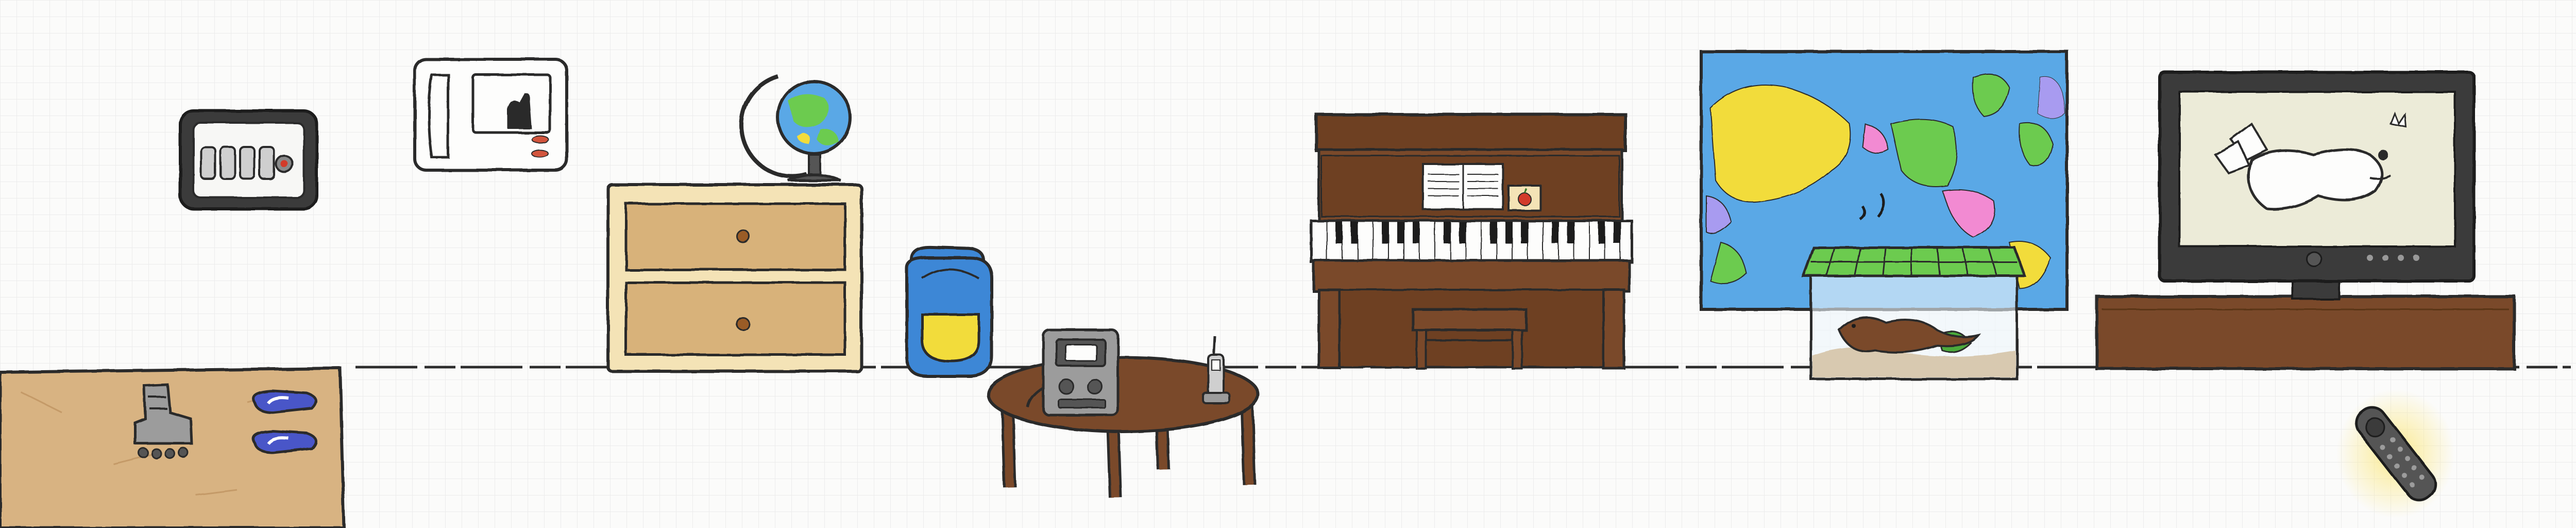 The image size is (2576, 528). I want to click on dresser-bottom-drawer, so click(735, 318).